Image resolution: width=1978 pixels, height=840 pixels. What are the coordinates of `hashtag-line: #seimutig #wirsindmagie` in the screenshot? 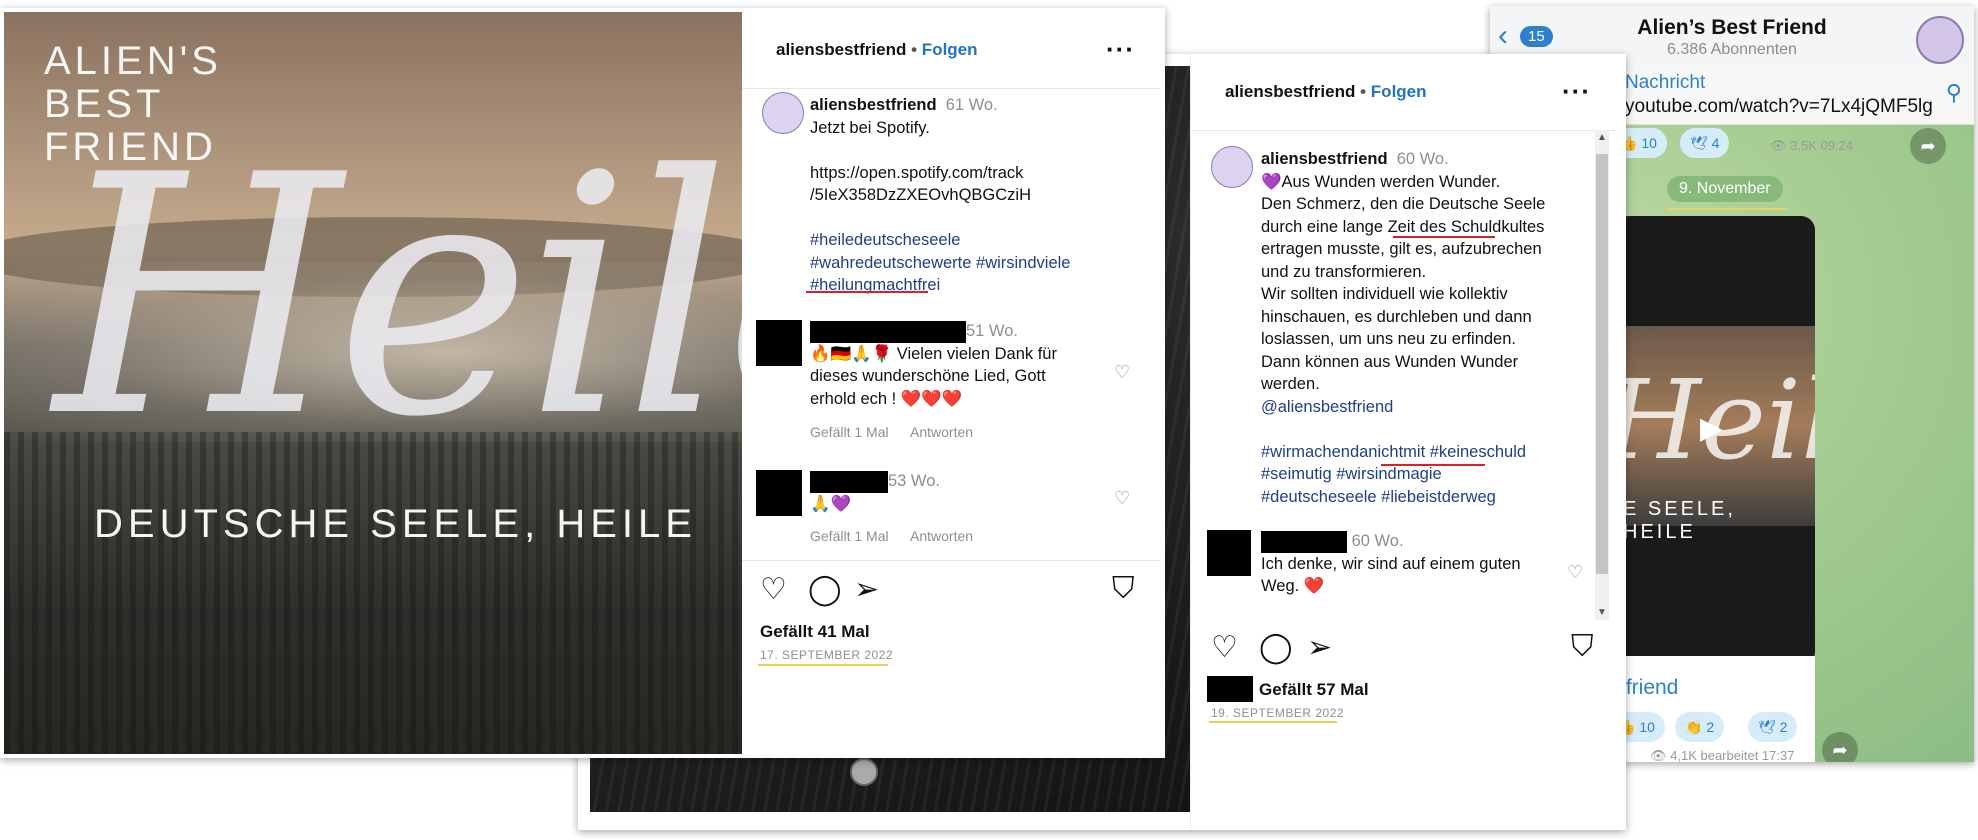 It's located at (1351, 474).